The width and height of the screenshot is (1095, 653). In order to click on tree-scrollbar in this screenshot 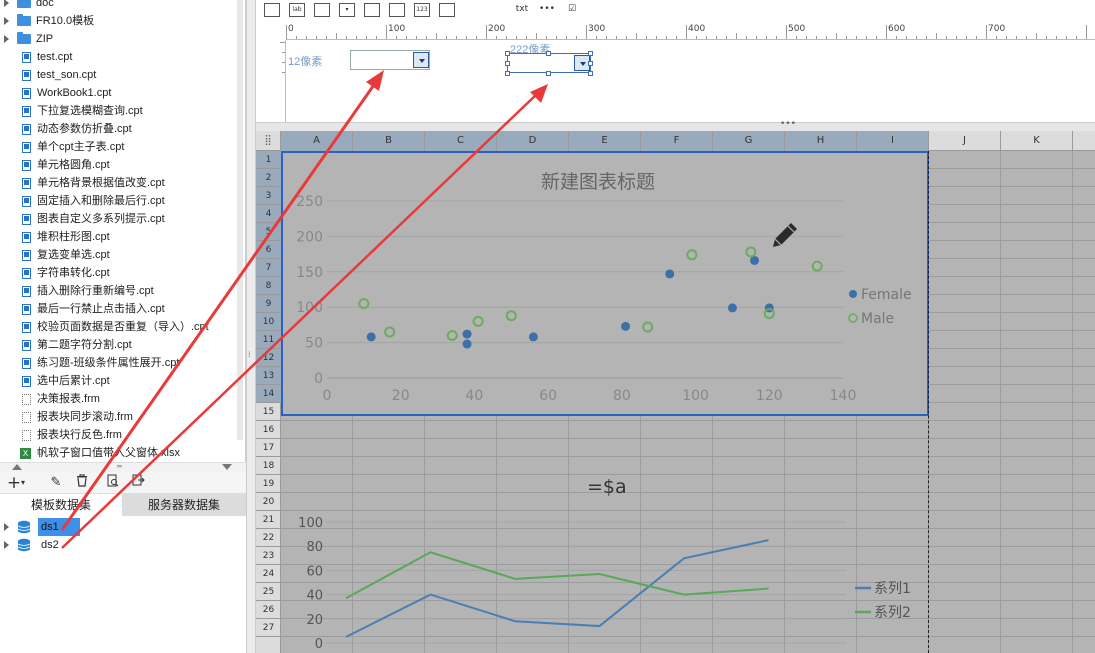, I will do `click(240, 220)`.